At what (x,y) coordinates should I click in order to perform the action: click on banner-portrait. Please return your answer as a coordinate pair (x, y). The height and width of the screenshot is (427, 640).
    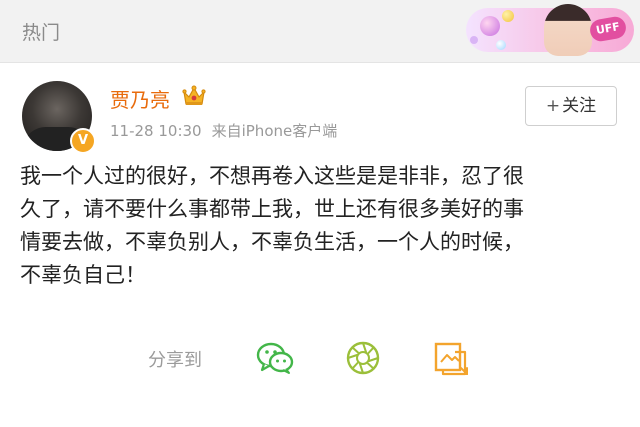
    Looking at the image, I should click on (568, 30).